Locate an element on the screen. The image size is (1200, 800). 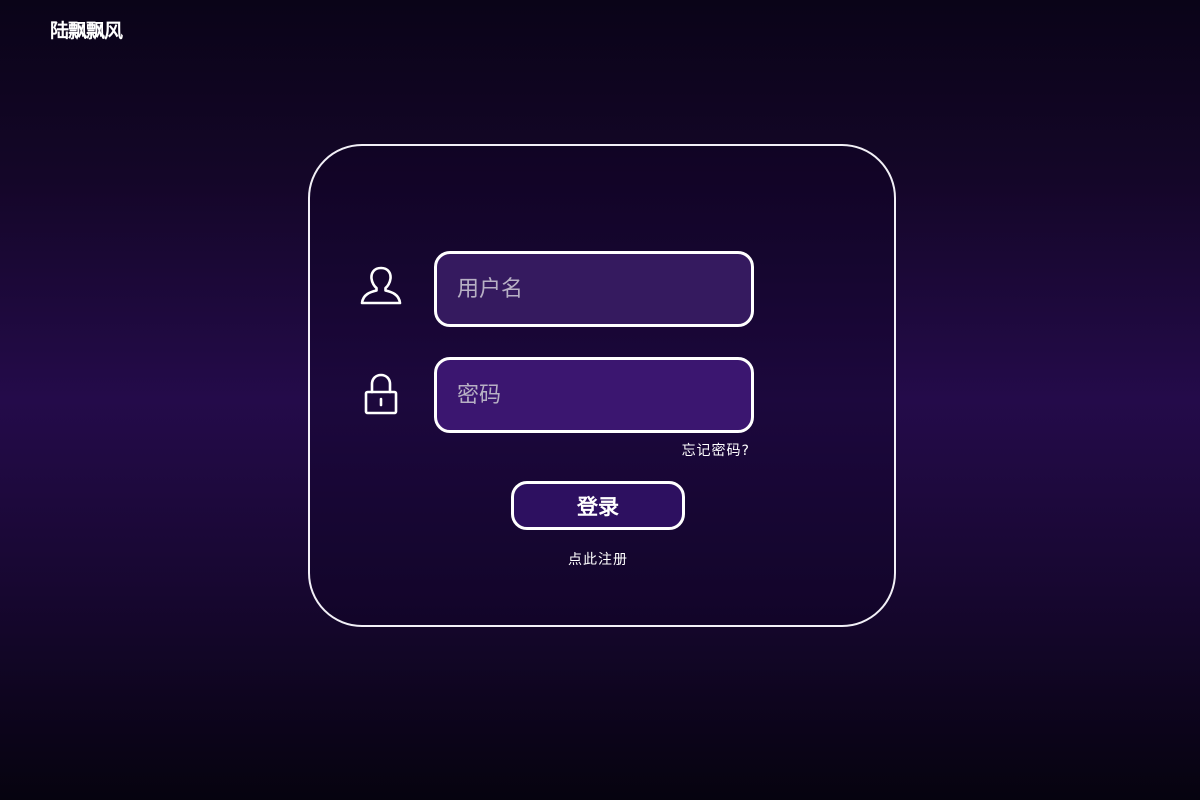
lock-icon is located at coordinates (381, 394).